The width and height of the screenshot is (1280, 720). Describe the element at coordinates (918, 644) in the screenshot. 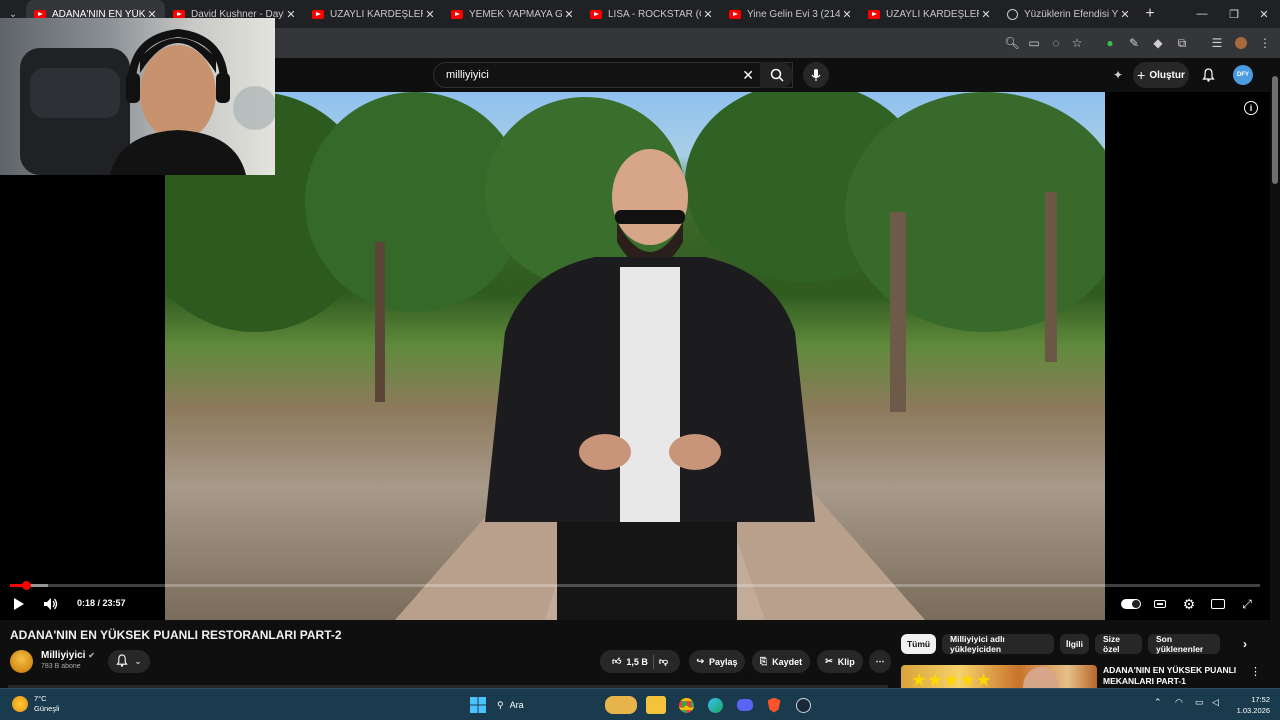

I see `chip-all: Tümü` at that location.